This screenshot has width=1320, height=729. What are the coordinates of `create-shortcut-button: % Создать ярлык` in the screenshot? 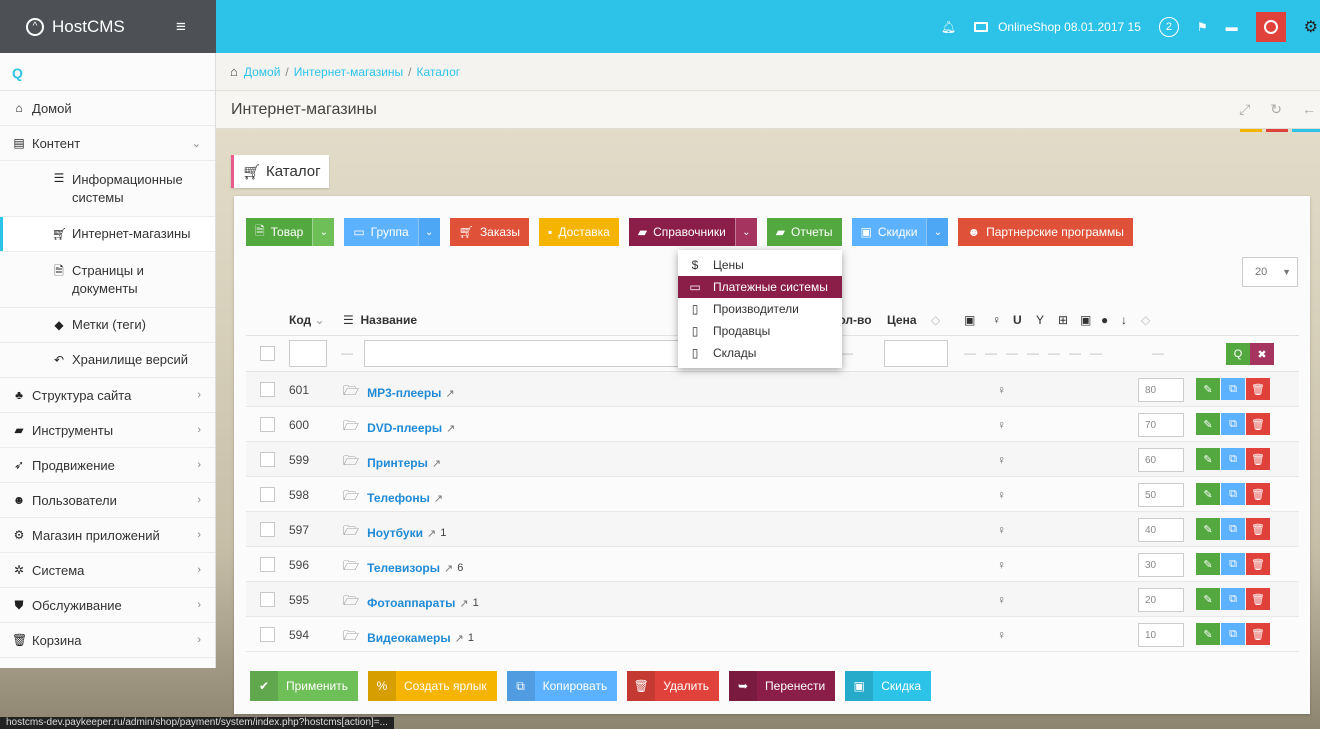 It's located at (432, 686).